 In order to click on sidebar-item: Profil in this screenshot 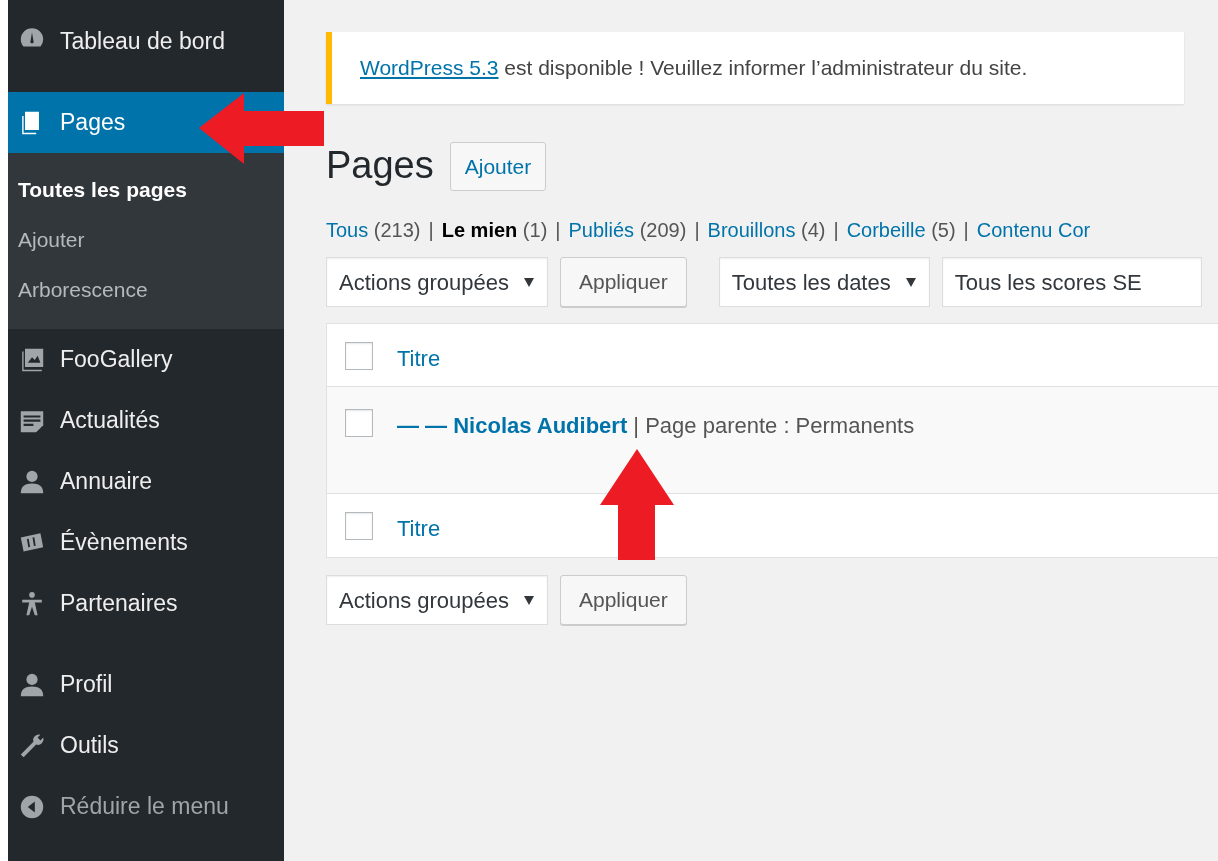, I will do `click(146, 684)`.